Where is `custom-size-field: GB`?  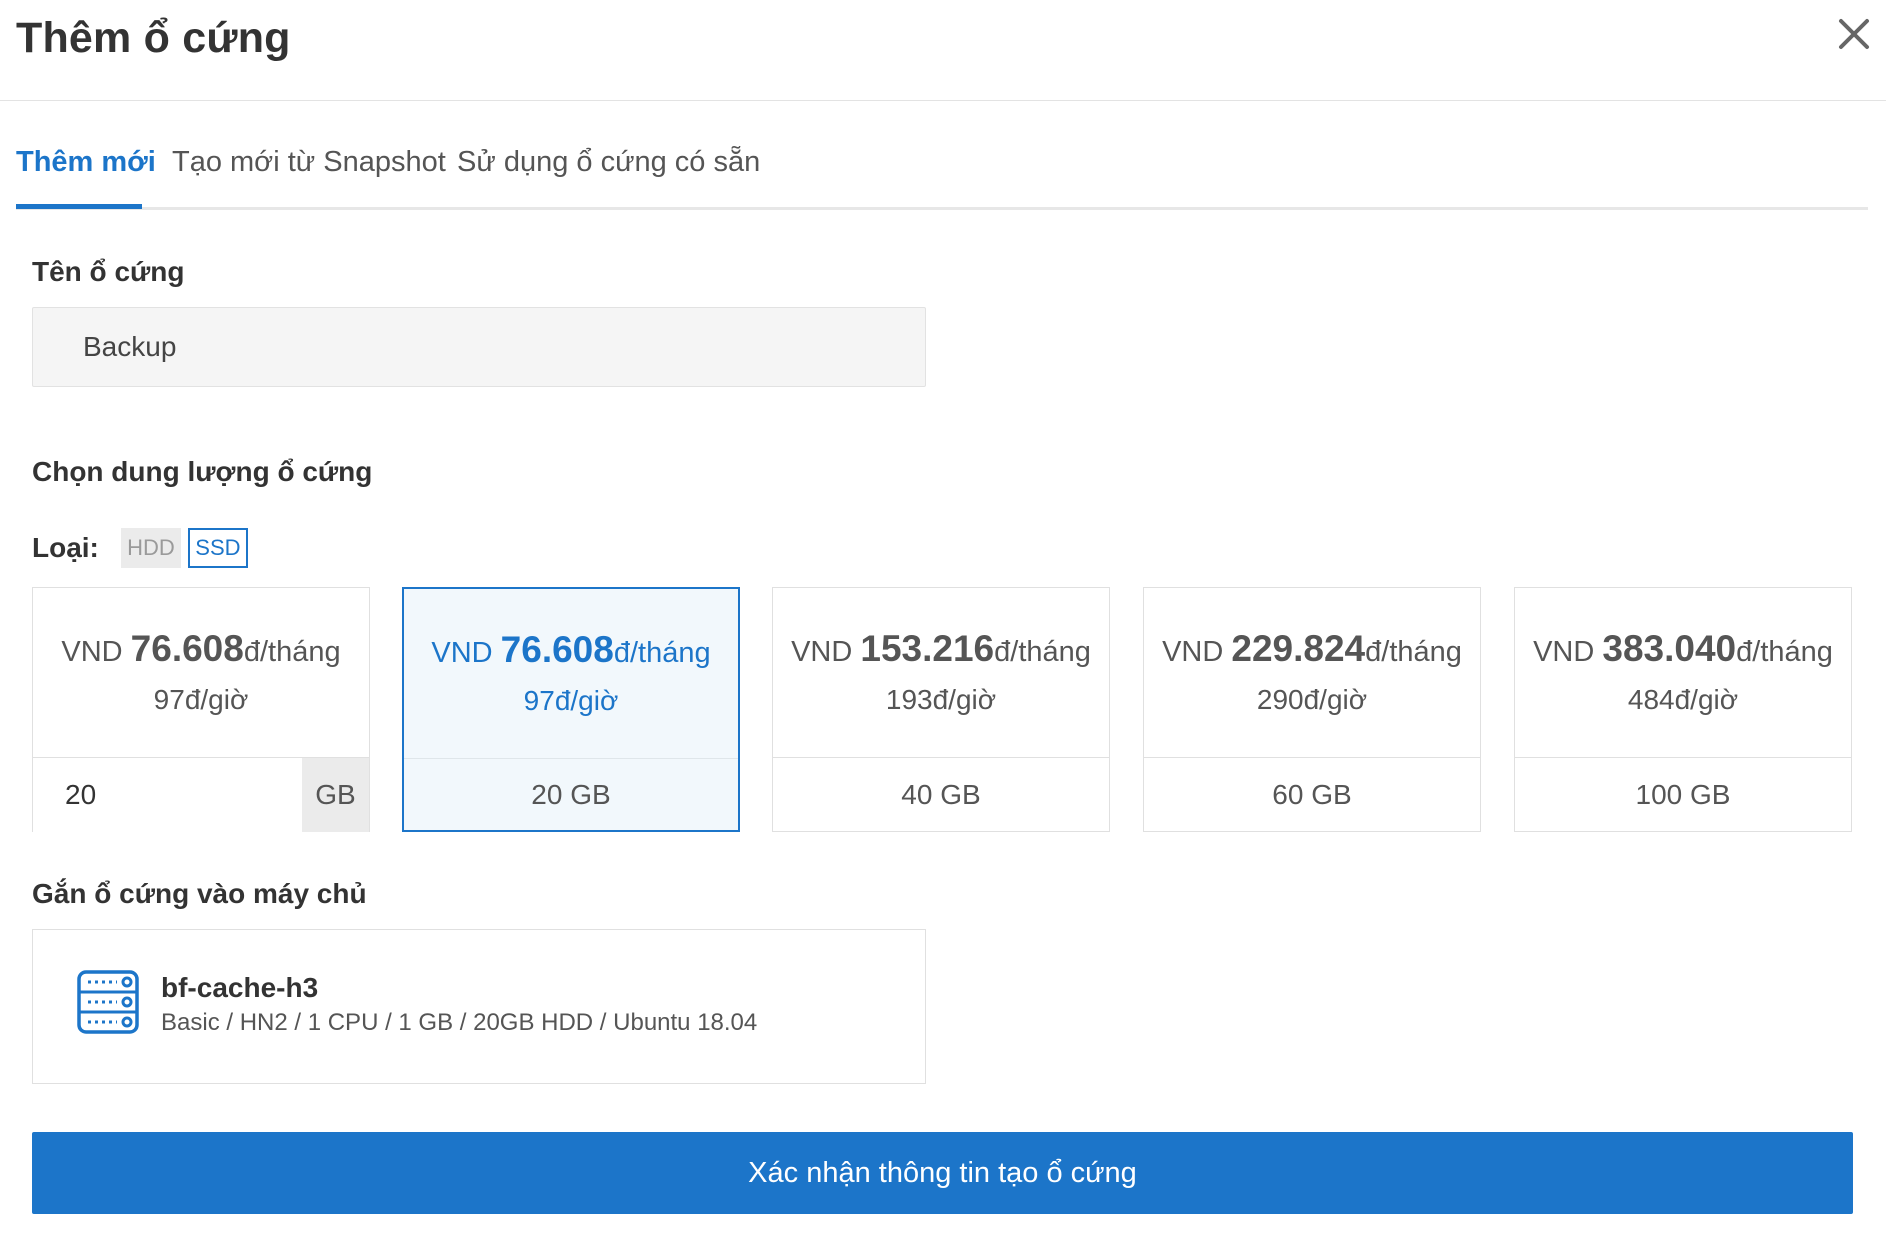 custom-size-field: GB is located at coordinates (201, 795).